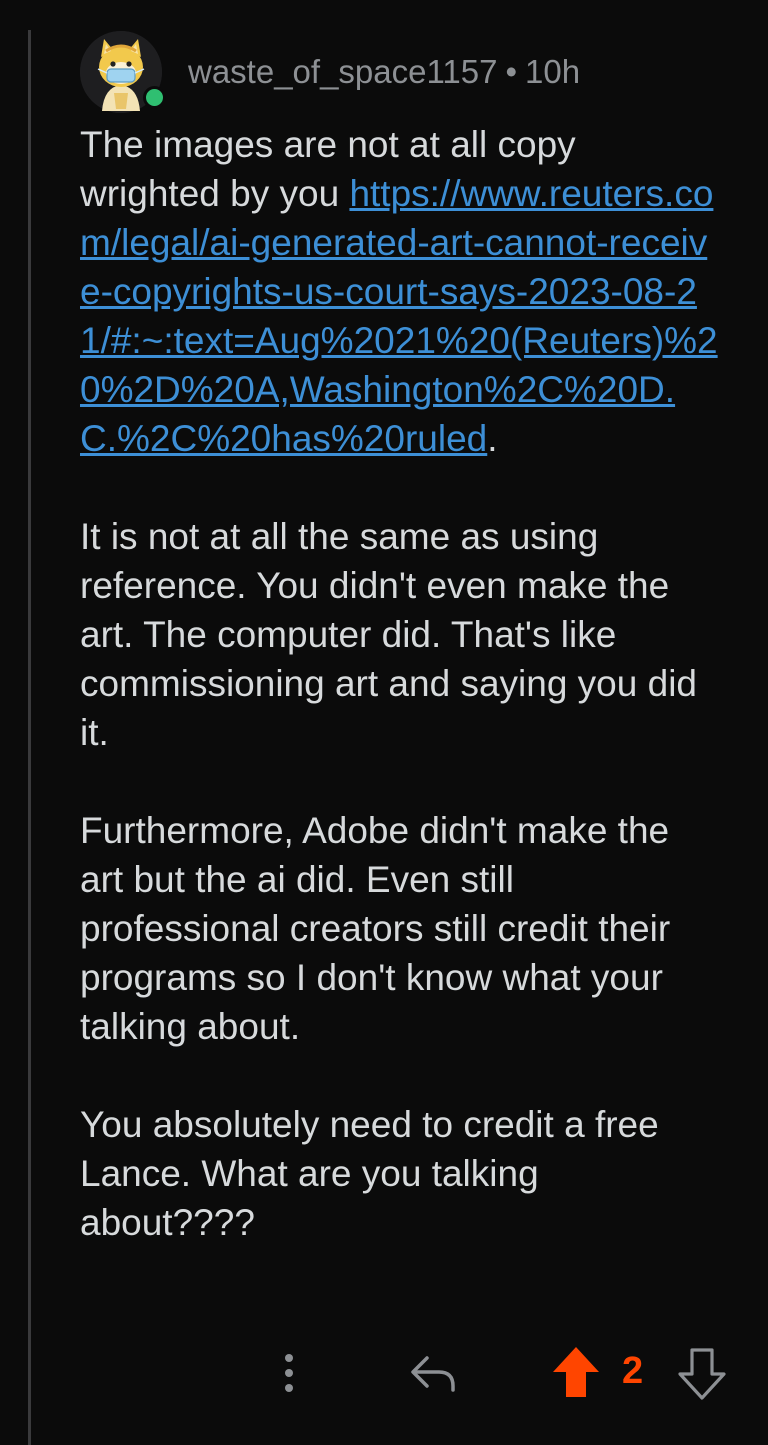 The image size is (768, 1445). I want to click on comment-actions: 2, so click(384, 1382).